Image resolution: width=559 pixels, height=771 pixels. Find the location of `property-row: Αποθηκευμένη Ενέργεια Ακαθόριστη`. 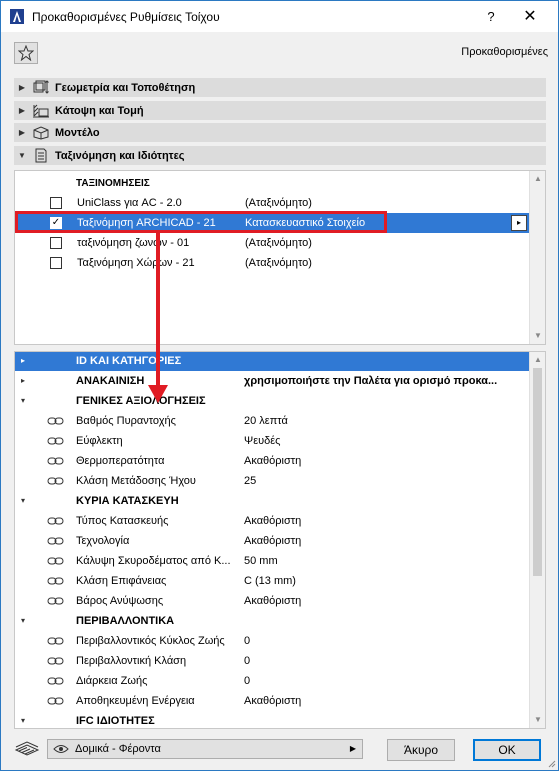

property-row: Αποθηκευμένη Ενέργεια Ακαθόριστη is located at coordinates (272, 701).